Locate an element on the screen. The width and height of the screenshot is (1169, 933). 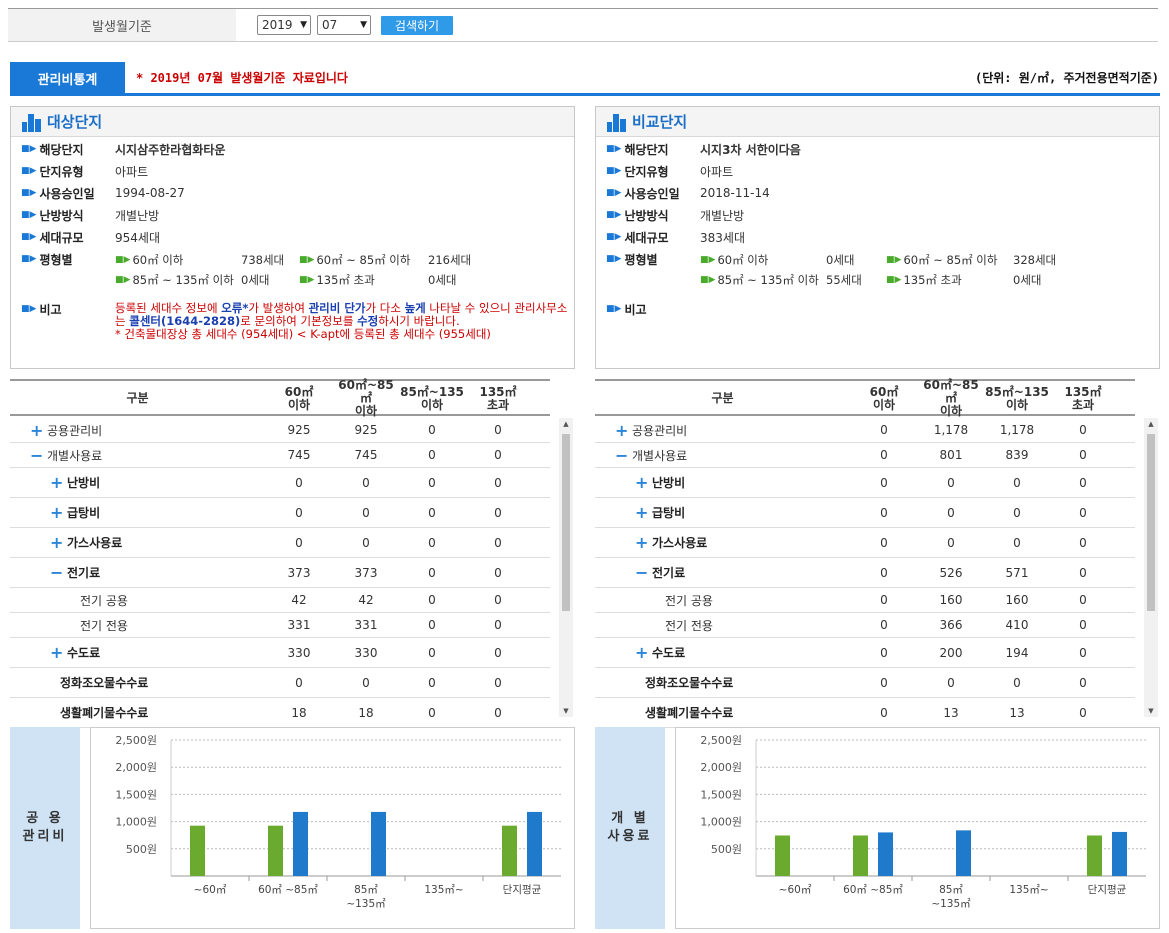
table-cell: 925 is located at coordinates (366, 430).